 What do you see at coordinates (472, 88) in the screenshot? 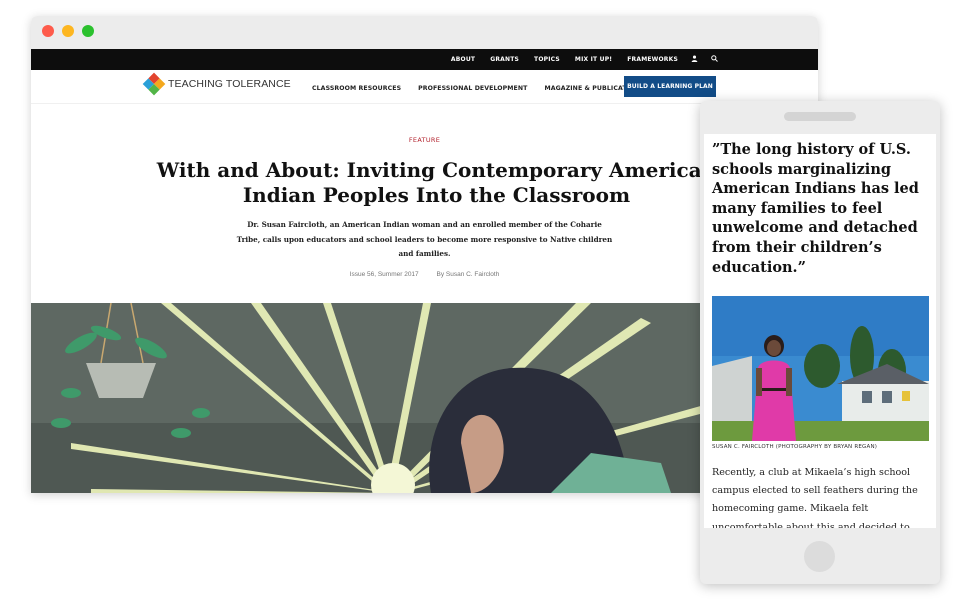
I see `nav-professional-development: PROFESSIONAL DEVELOPMENT` at bounding box center [472, 88].